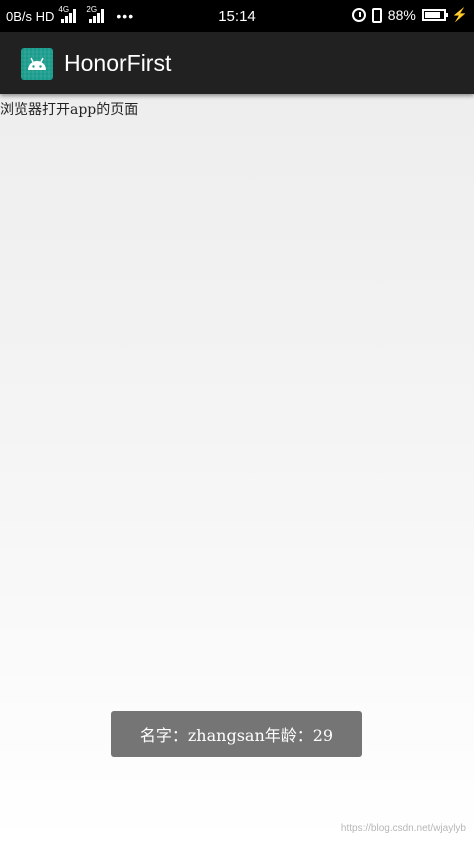 The image size is (474, 842). I want to click on toast-text: 名字：zhangsan年龄：29, so click(236, 735).